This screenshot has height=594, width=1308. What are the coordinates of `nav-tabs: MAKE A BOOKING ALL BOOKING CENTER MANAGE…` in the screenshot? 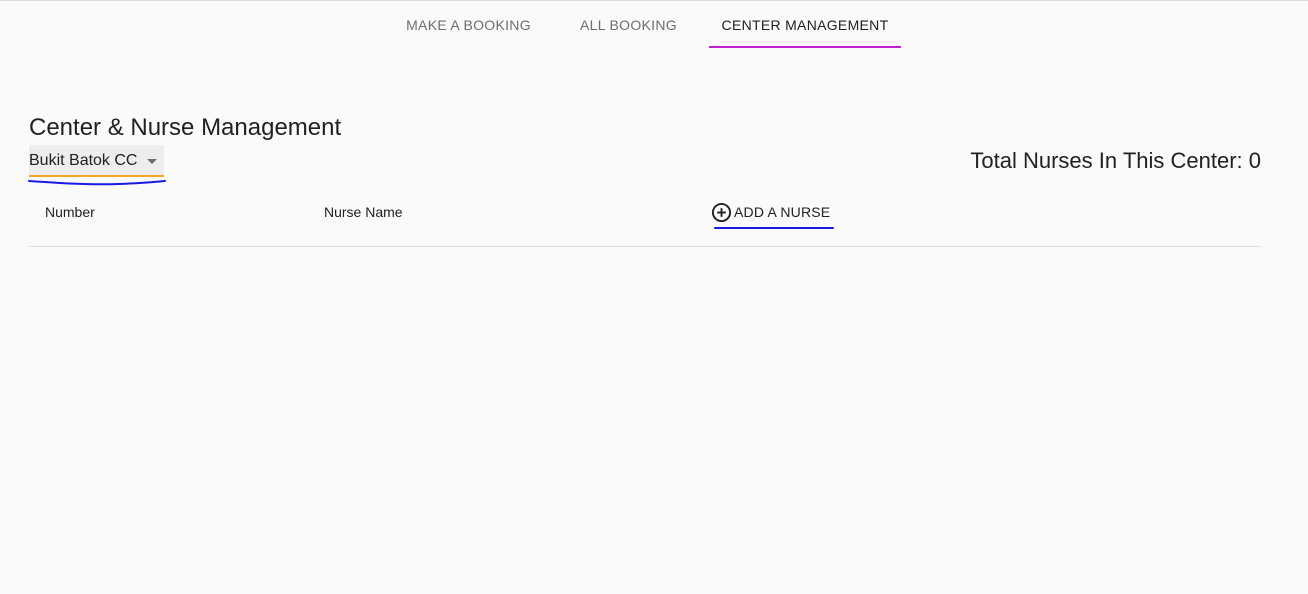 It's located at (654, 24).